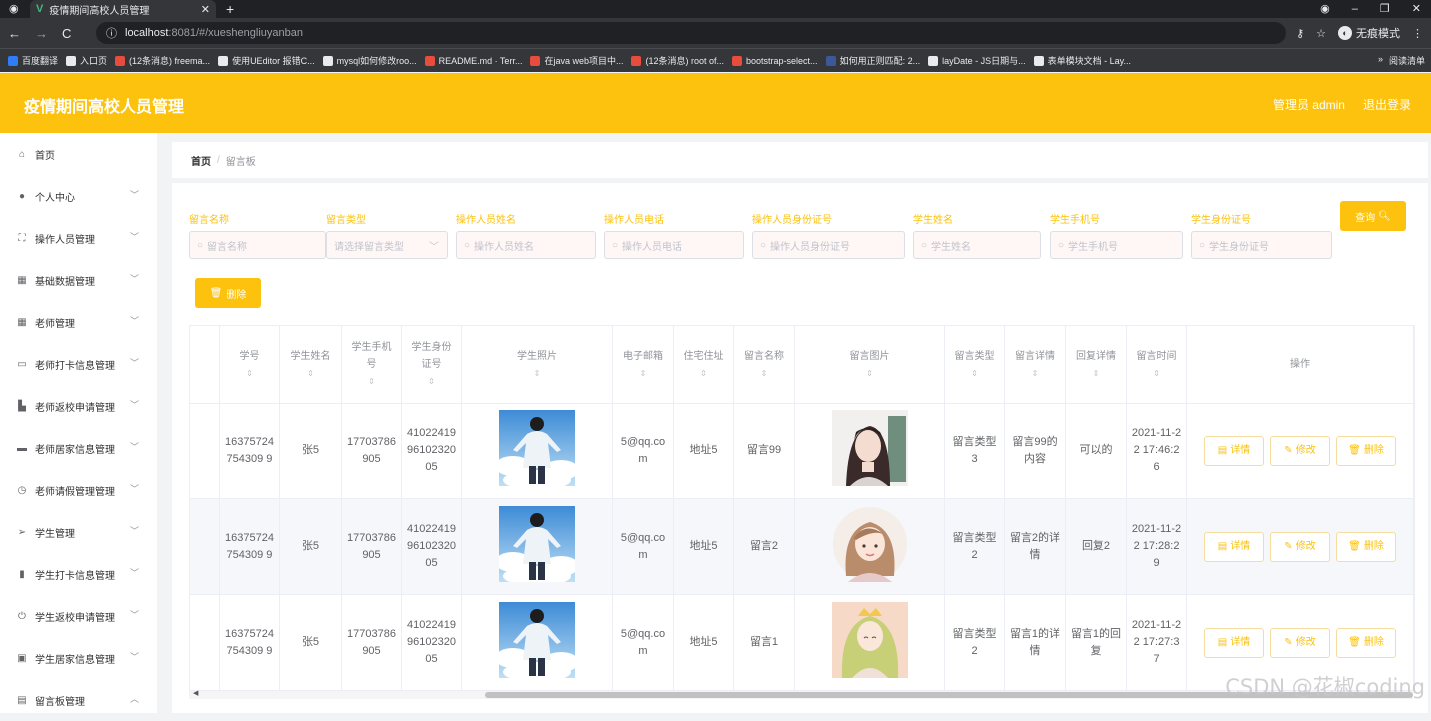  I want to click on bookmark-item: 入口页, so click(86, 60).